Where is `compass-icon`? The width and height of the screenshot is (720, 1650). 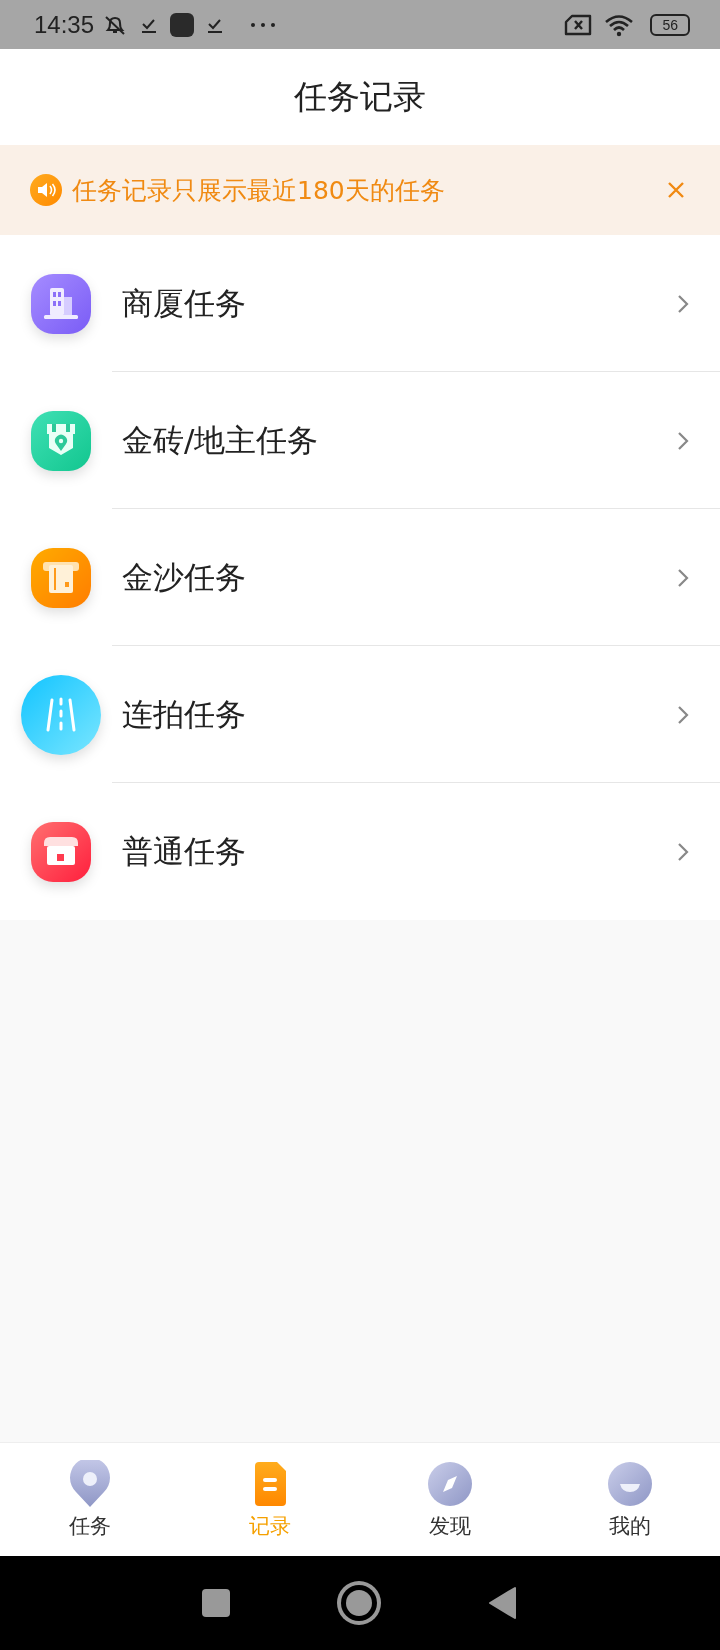 compass-icon is located at coordinates (450, 1483).